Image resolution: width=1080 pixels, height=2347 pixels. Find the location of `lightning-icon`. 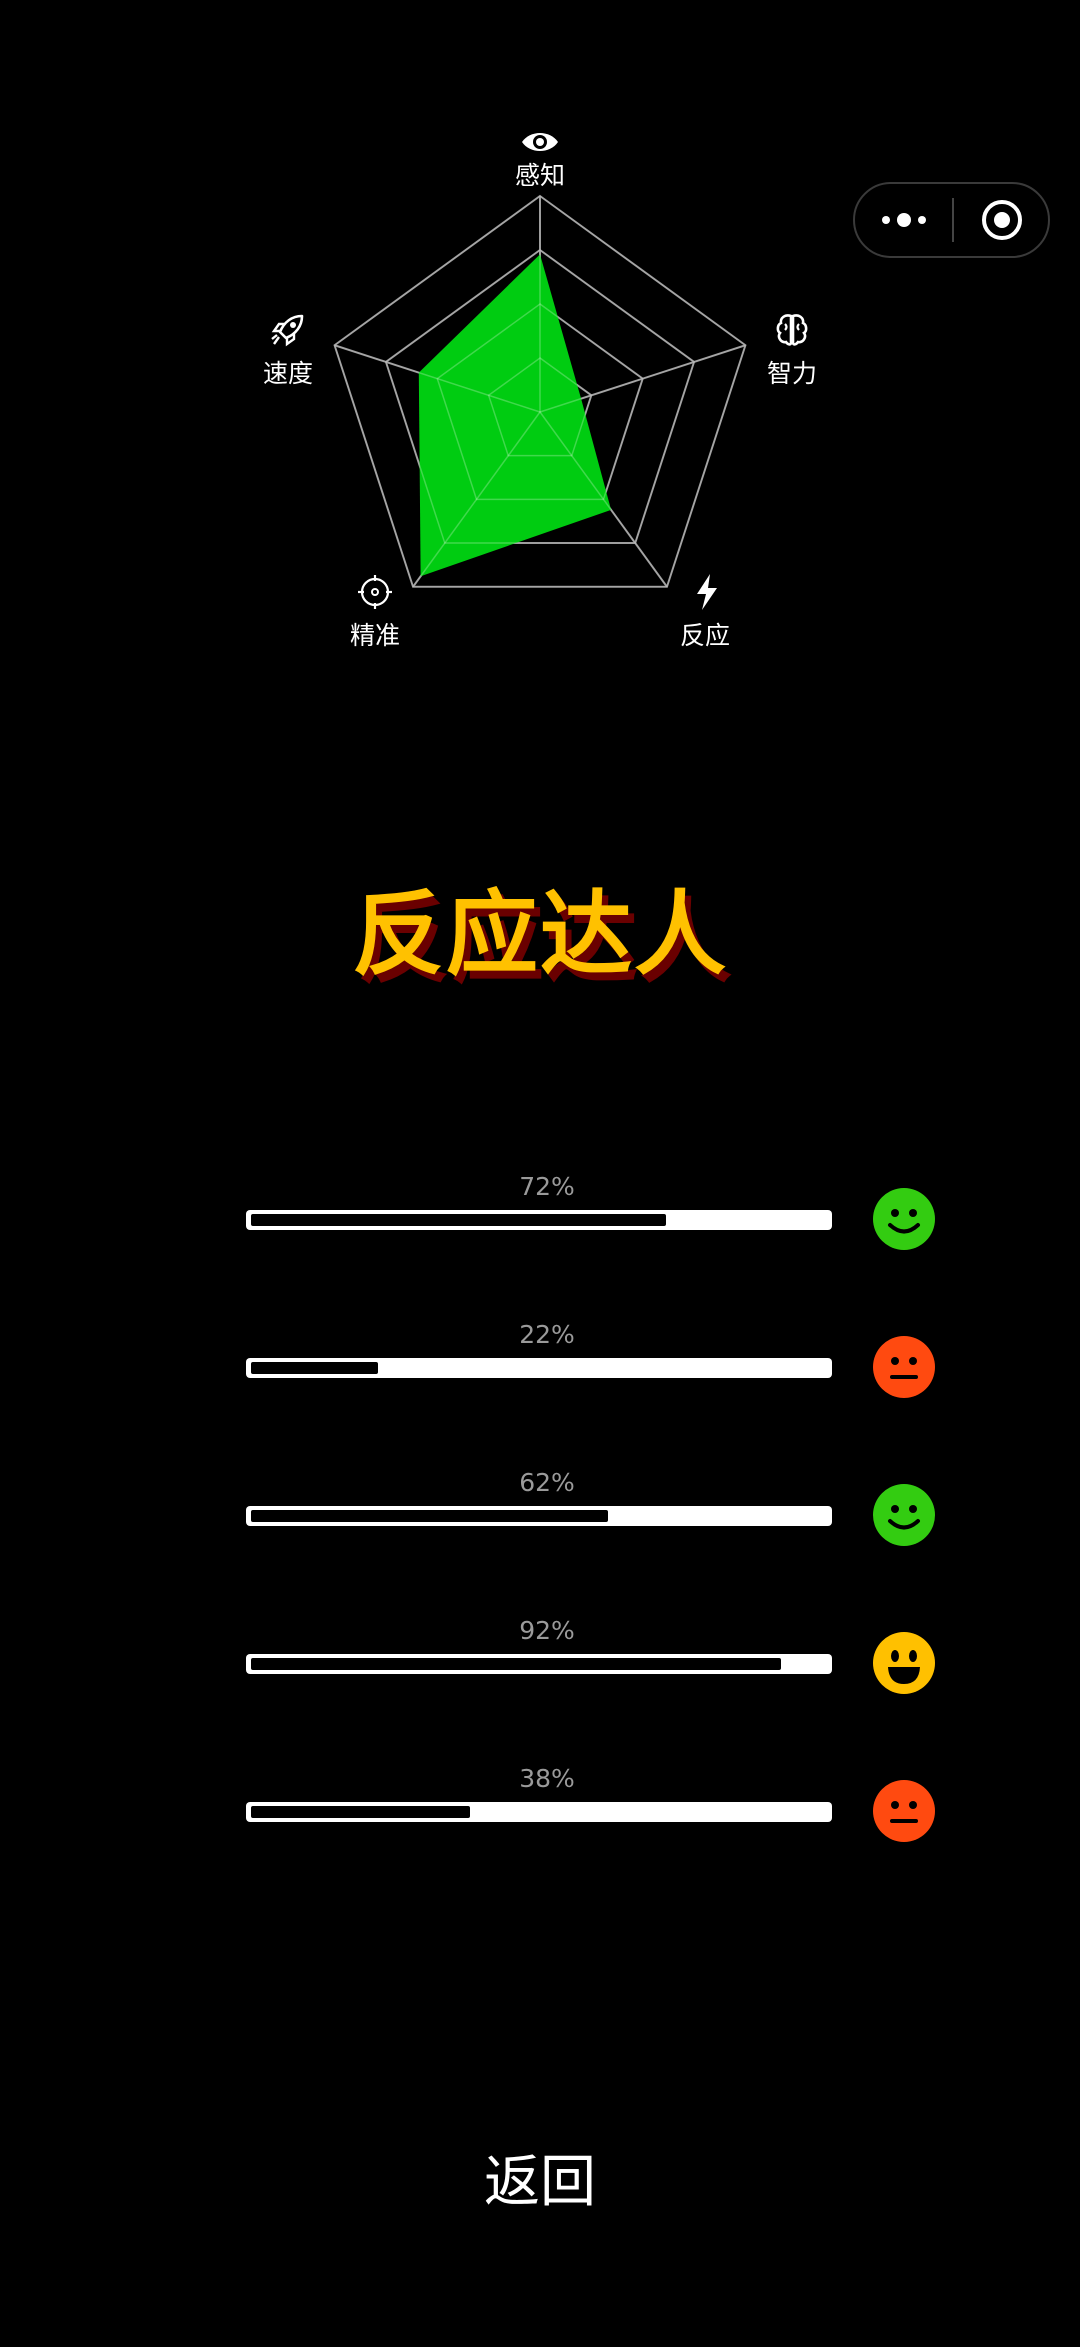

lightning-icon is located at coordinates (707, 592).